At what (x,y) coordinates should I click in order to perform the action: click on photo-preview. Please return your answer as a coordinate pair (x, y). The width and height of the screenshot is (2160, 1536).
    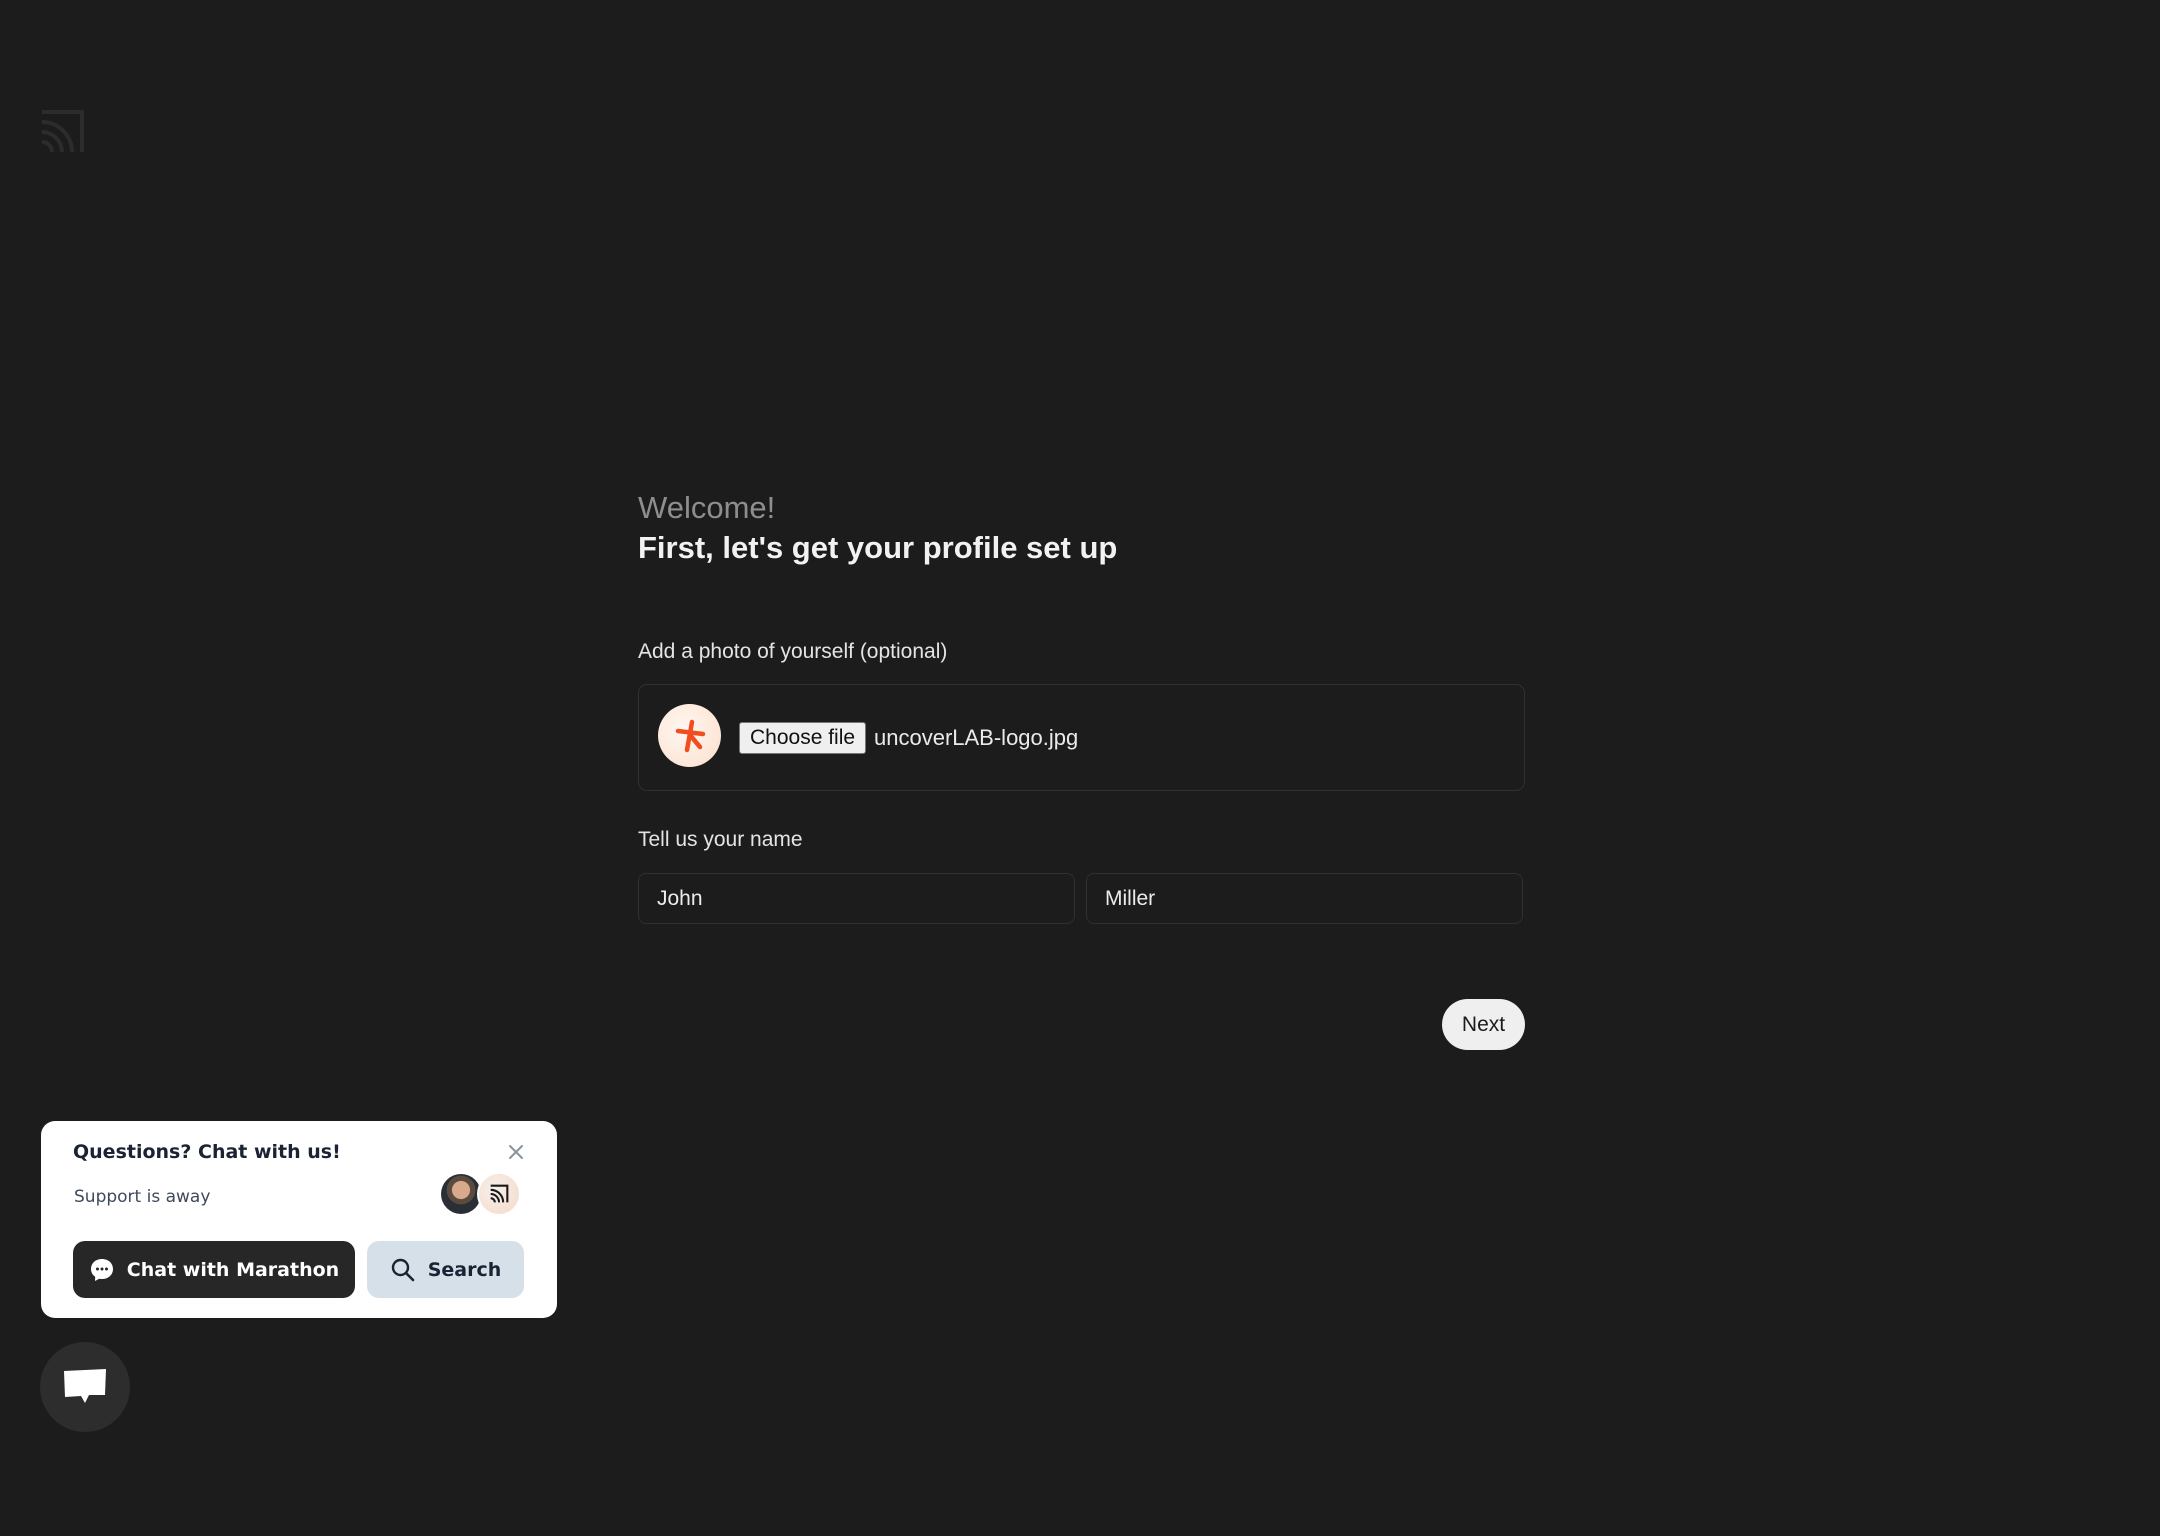
    Looking at the image, I should click on (689, 735).